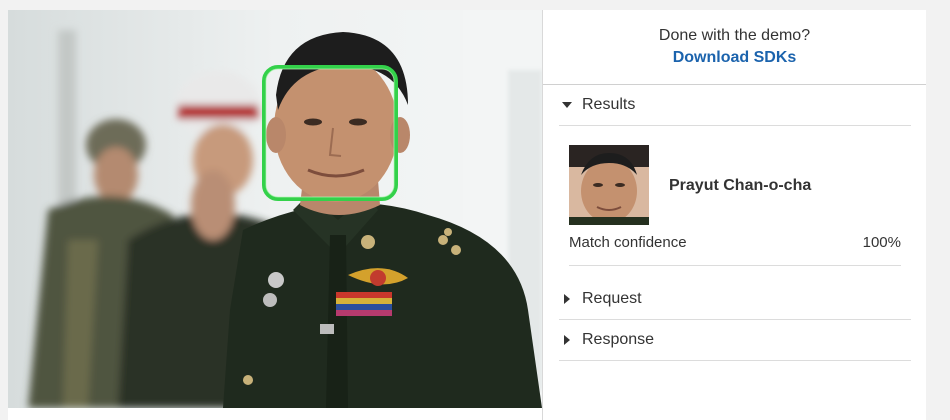  Describe the element at coordinates (881, 242) in the screenshot. I see `match-confidence-value: 100%` at that location.